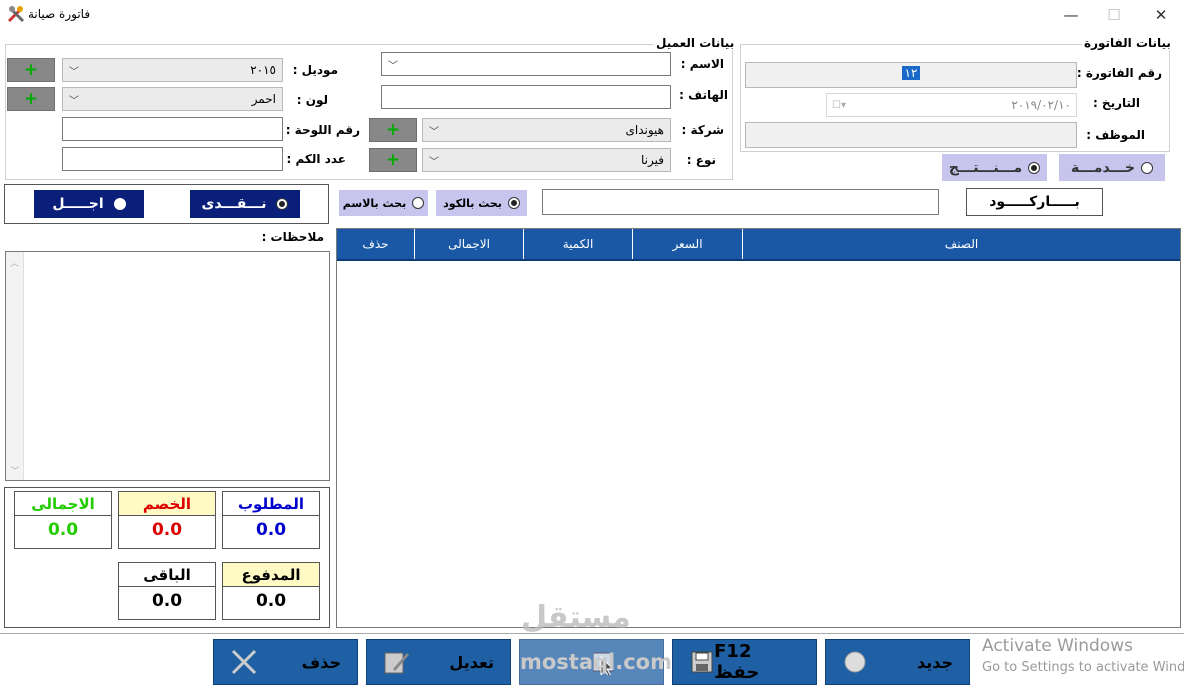 This screenshot has height=690, width=1184. Describe the element at coordinates (526, 97) in the screenshot. I see `phone-input` at that location.